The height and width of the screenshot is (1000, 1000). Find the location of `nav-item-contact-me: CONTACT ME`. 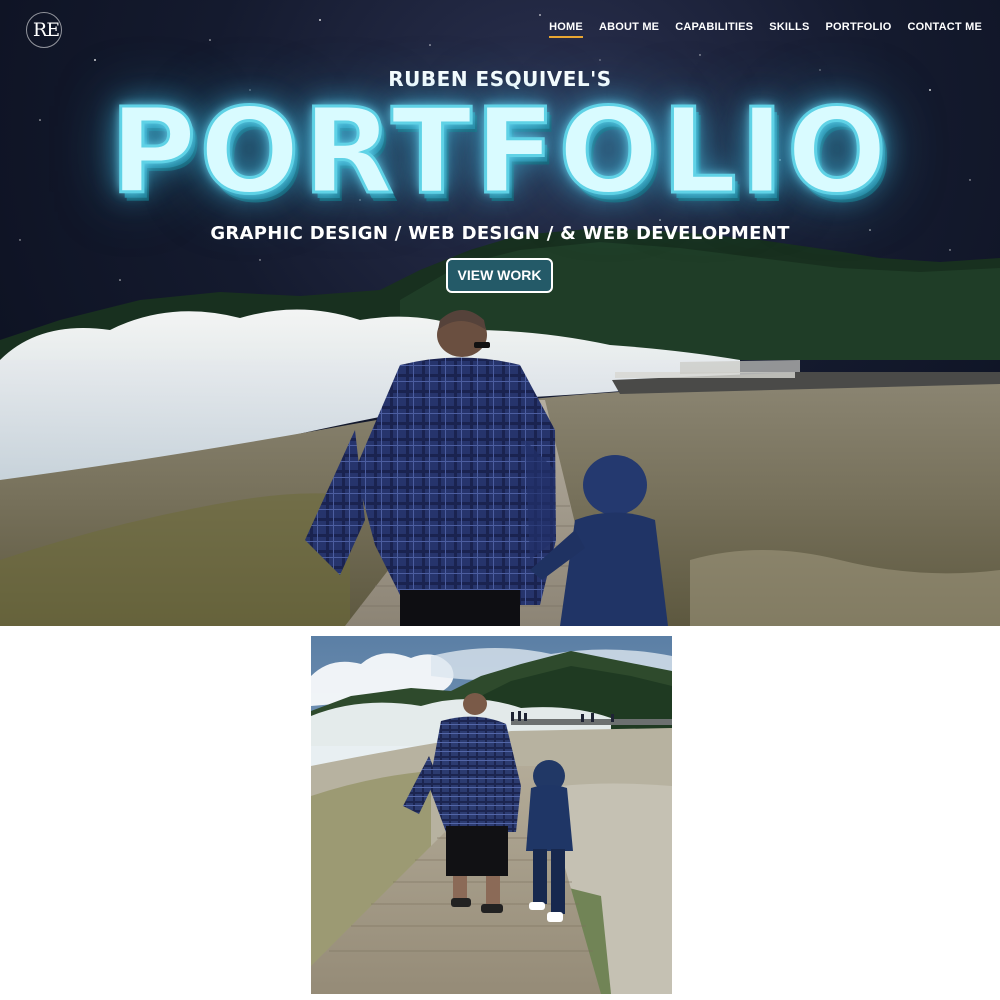

nav-item-contact-me: CONTACT ME is located at coordinates (944, 29).